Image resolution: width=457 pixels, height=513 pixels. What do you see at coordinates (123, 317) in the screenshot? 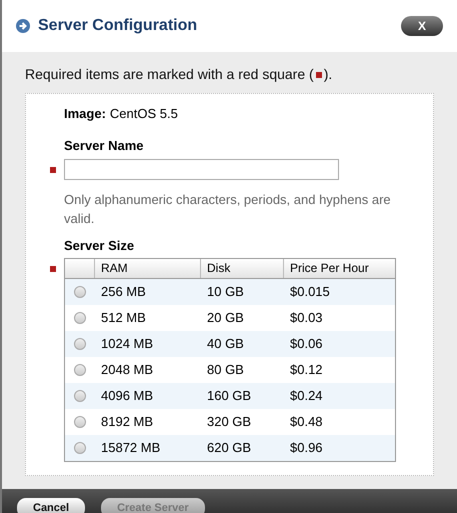
I see `table-cell-text: 512 MB` at bounding box center [123, 317].